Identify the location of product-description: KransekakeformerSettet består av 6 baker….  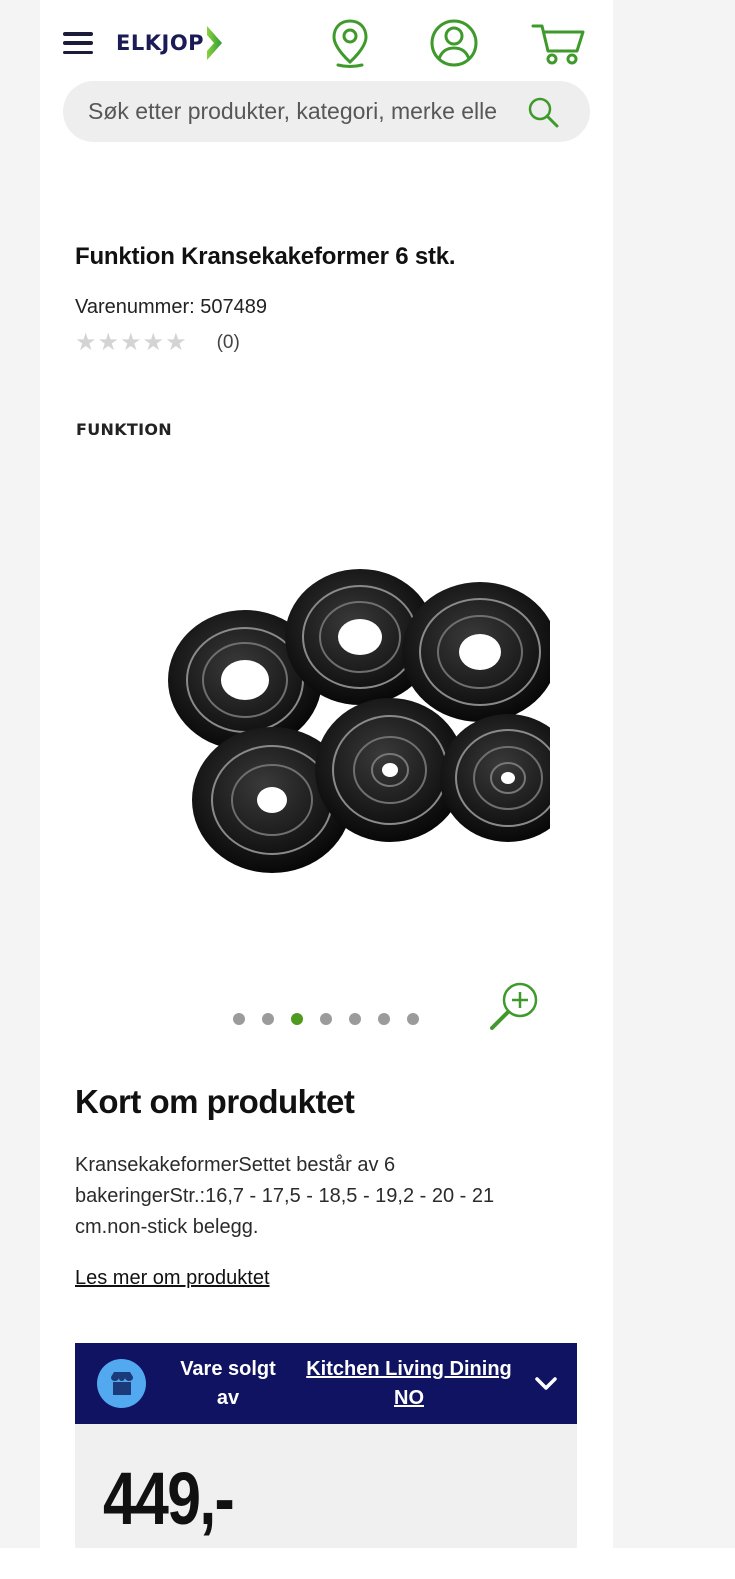
(285, 1196).